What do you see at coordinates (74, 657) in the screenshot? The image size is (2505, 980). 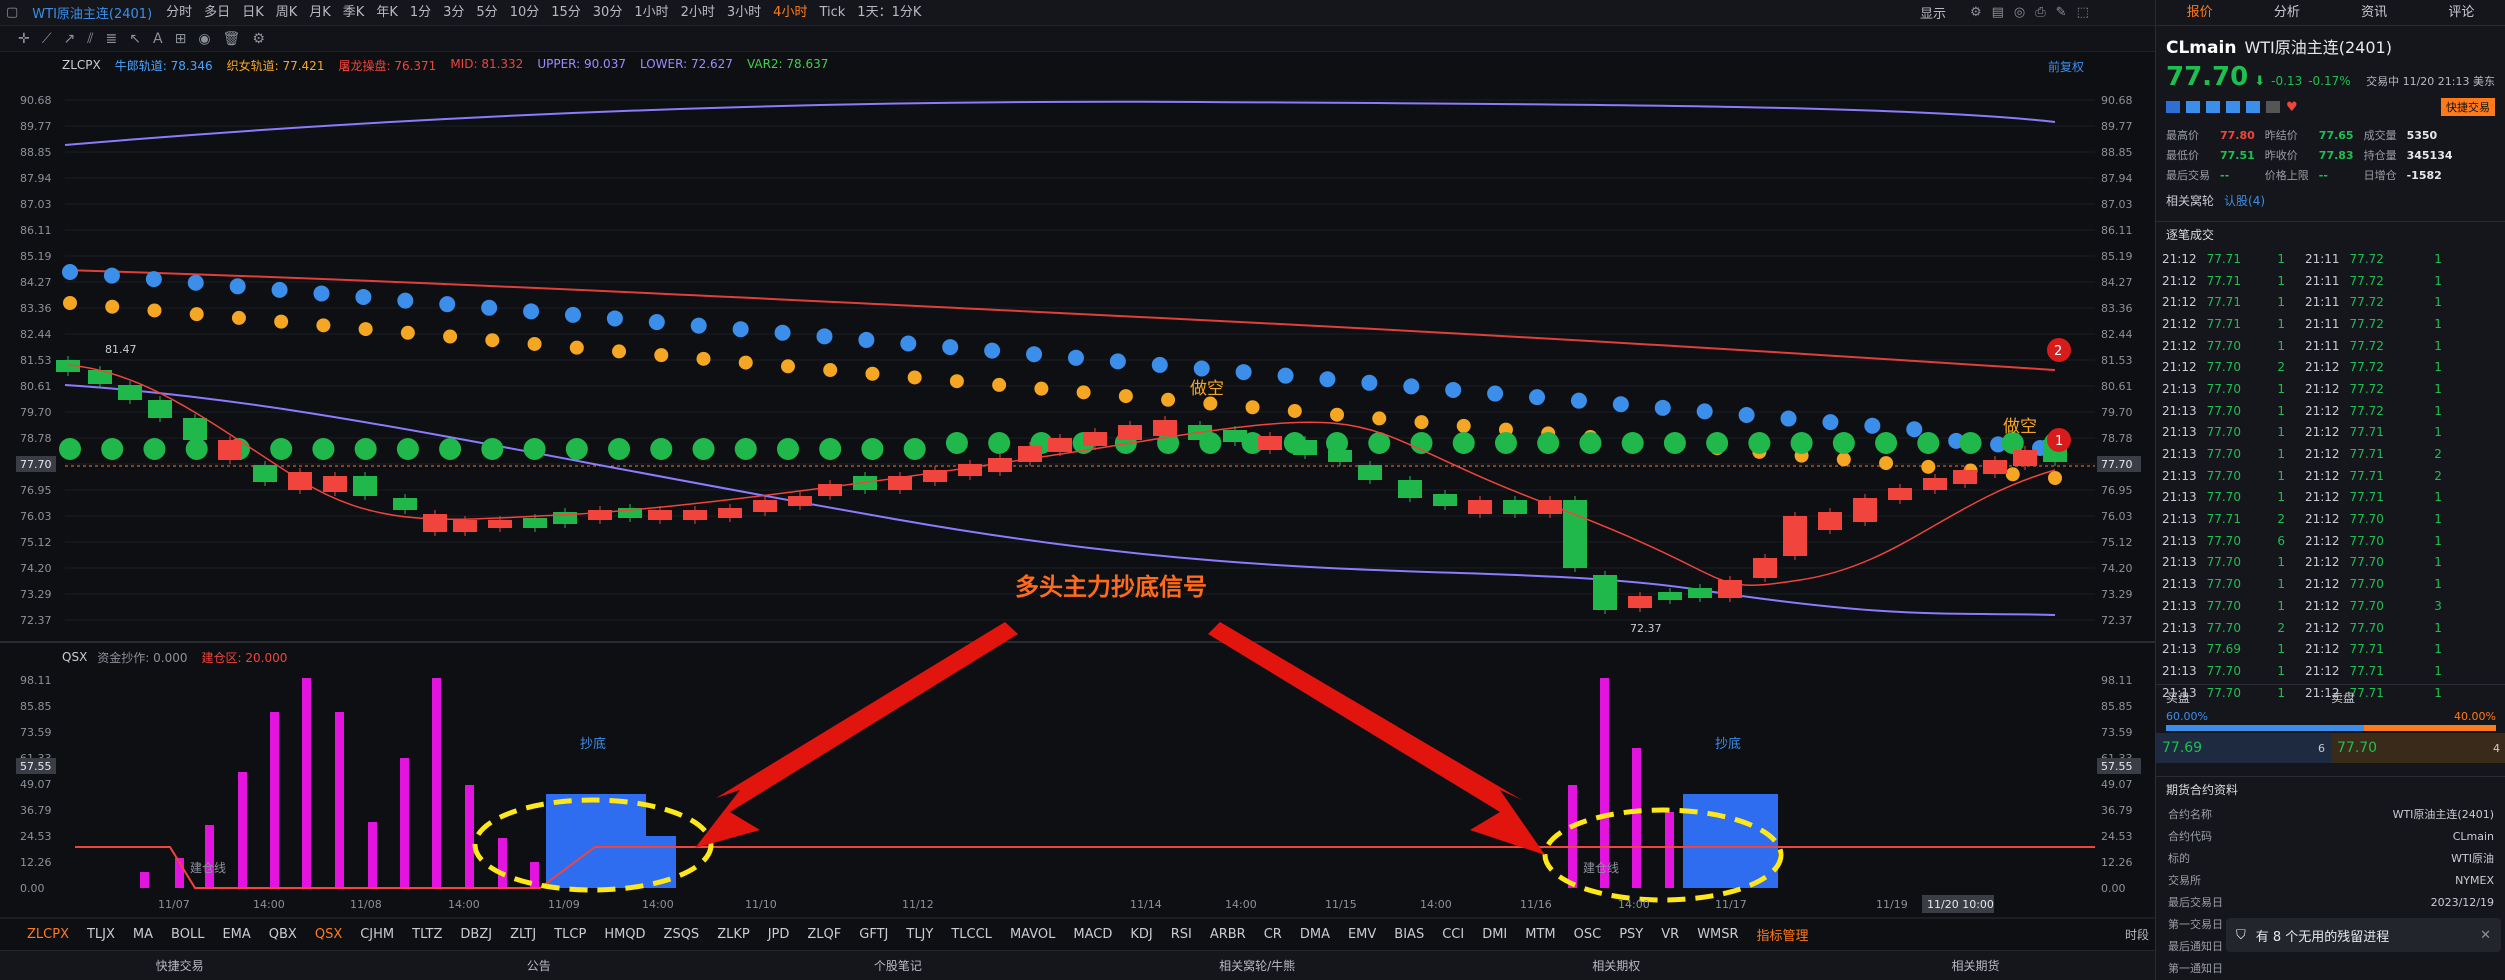 I see `sub-indicator-name: QSX` at bounding box center [74, 657].